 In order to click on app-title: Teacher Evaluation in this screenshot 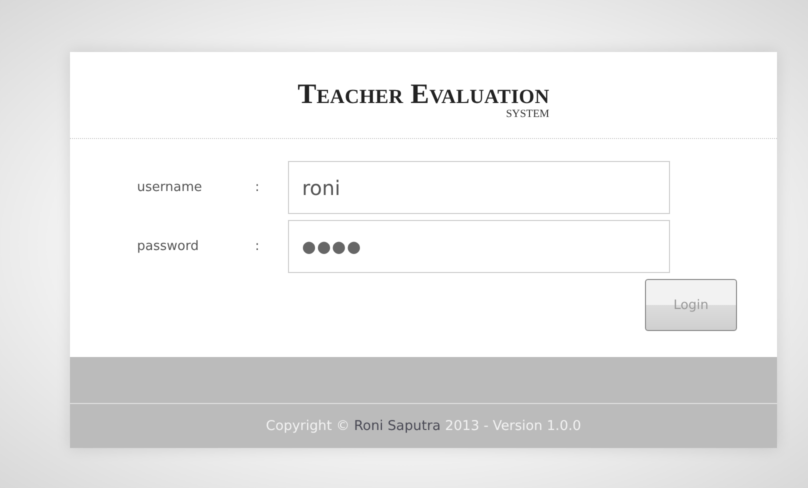, I will do `click(424, 94)`.